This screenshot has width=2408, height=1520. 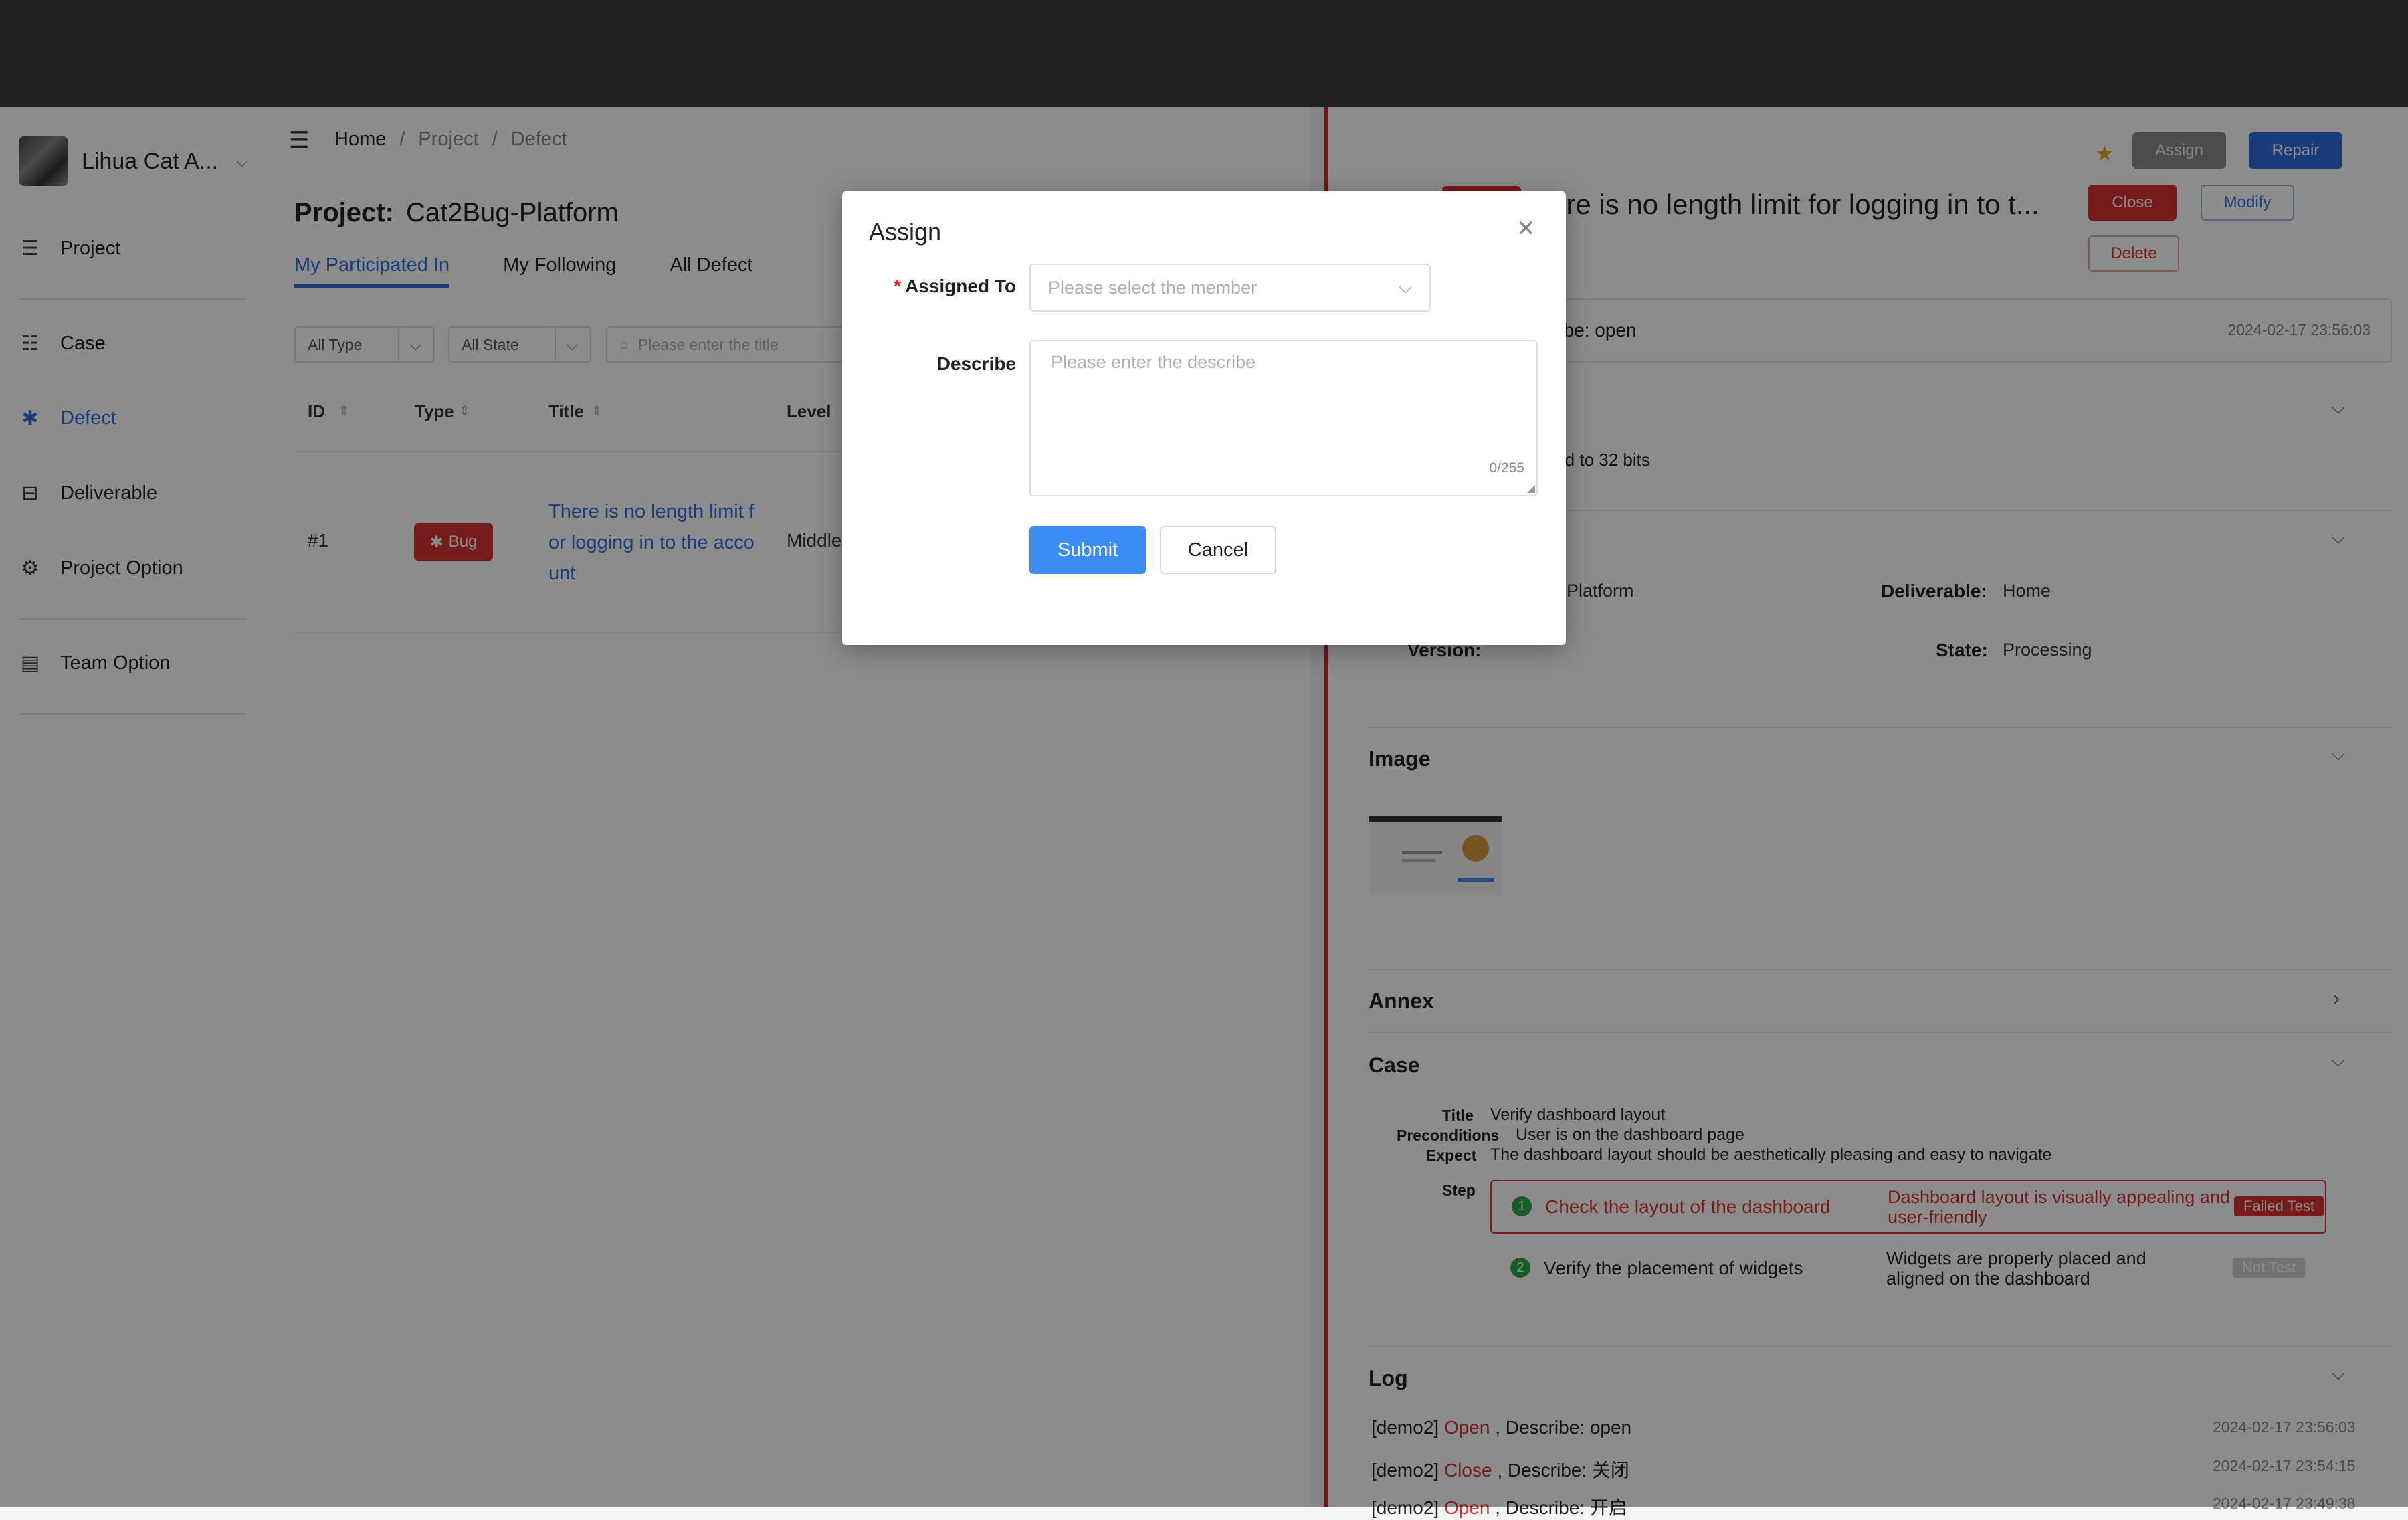 I want to click on resize-handle-icon: ◢, so click(x=1531, y=488).